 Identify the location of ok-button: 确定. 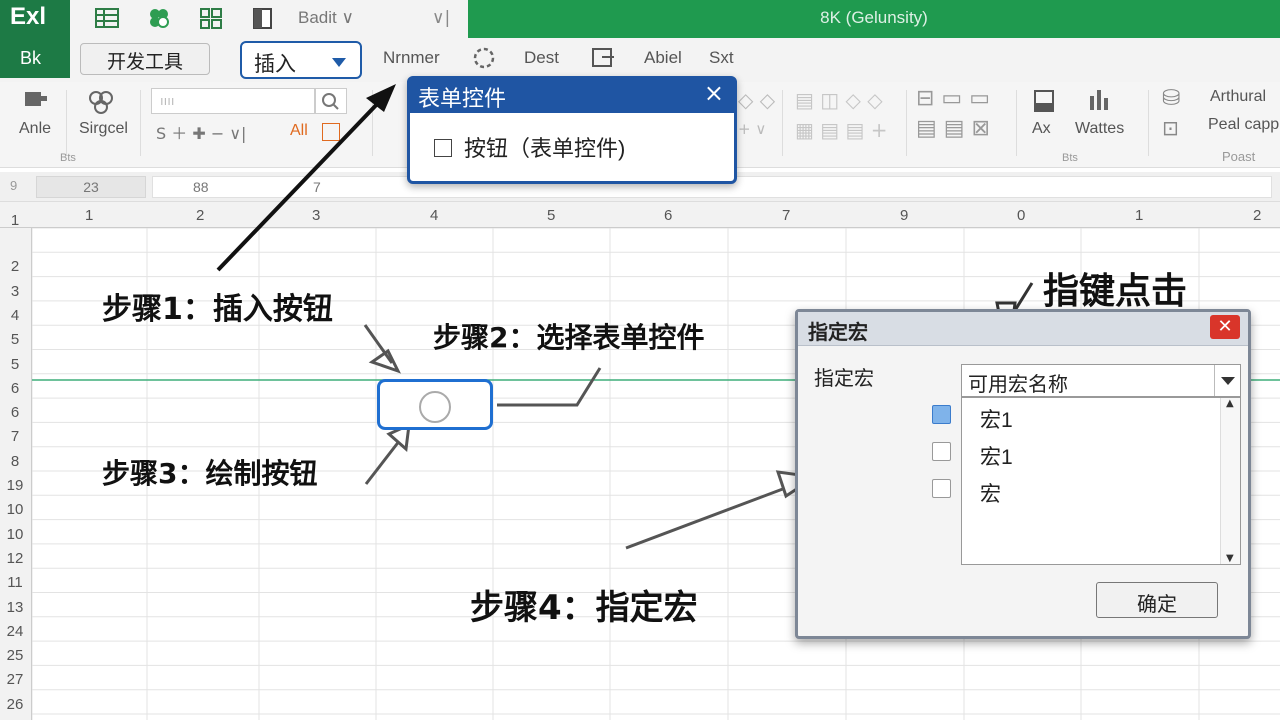
(1157, 600).